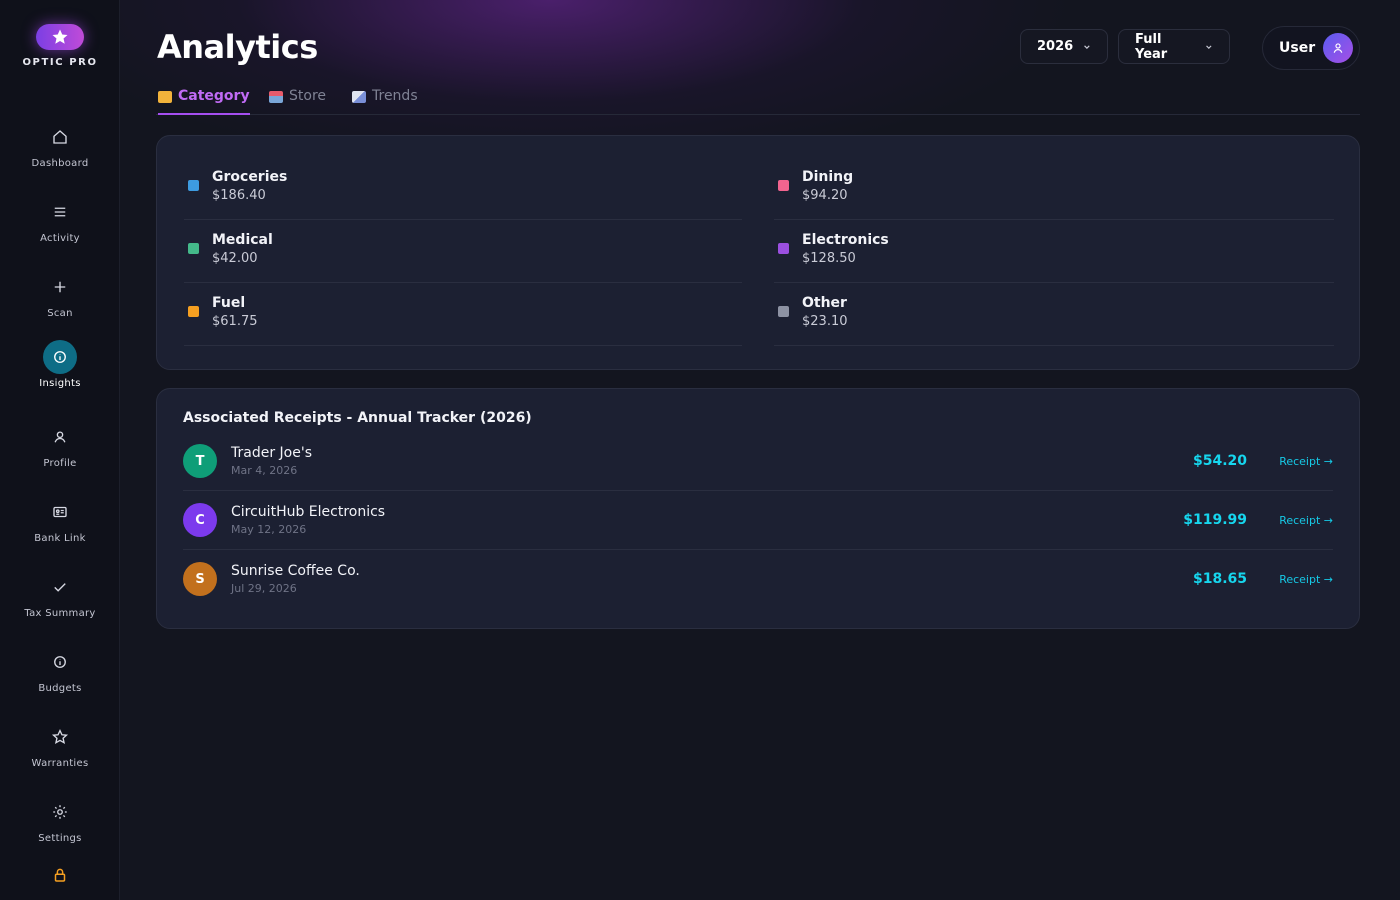 The width and height of the screenshot is (1400, 900). Describe the element at coordinates (1215, 520) in the screenshot. I see `receipt-amount: $119.99` at that location.